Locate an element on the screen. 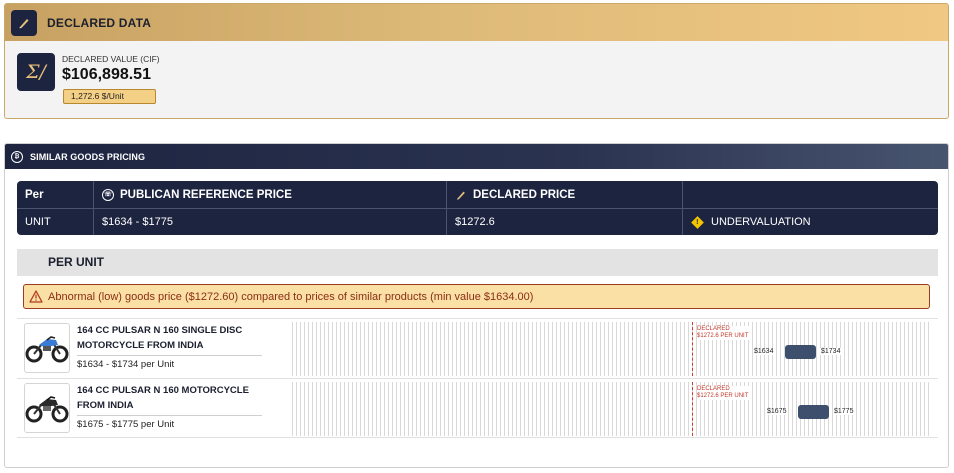  header-status is located at coordinates (810, 194).